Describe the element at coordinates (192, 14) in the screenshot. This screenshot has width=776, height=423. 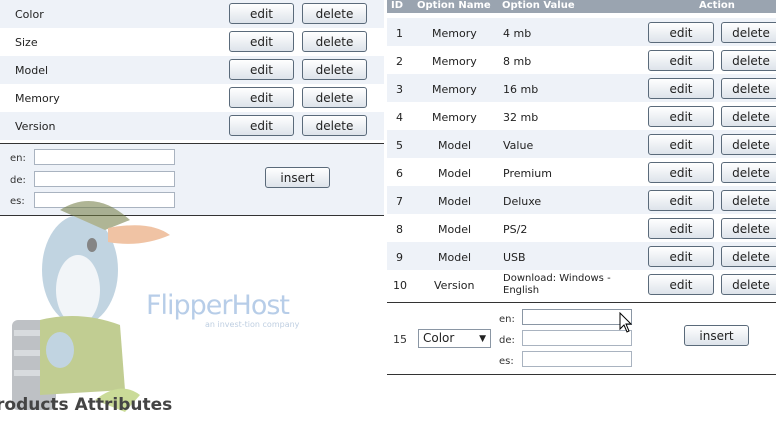
I see `list-item: Color edit delete` at that location.